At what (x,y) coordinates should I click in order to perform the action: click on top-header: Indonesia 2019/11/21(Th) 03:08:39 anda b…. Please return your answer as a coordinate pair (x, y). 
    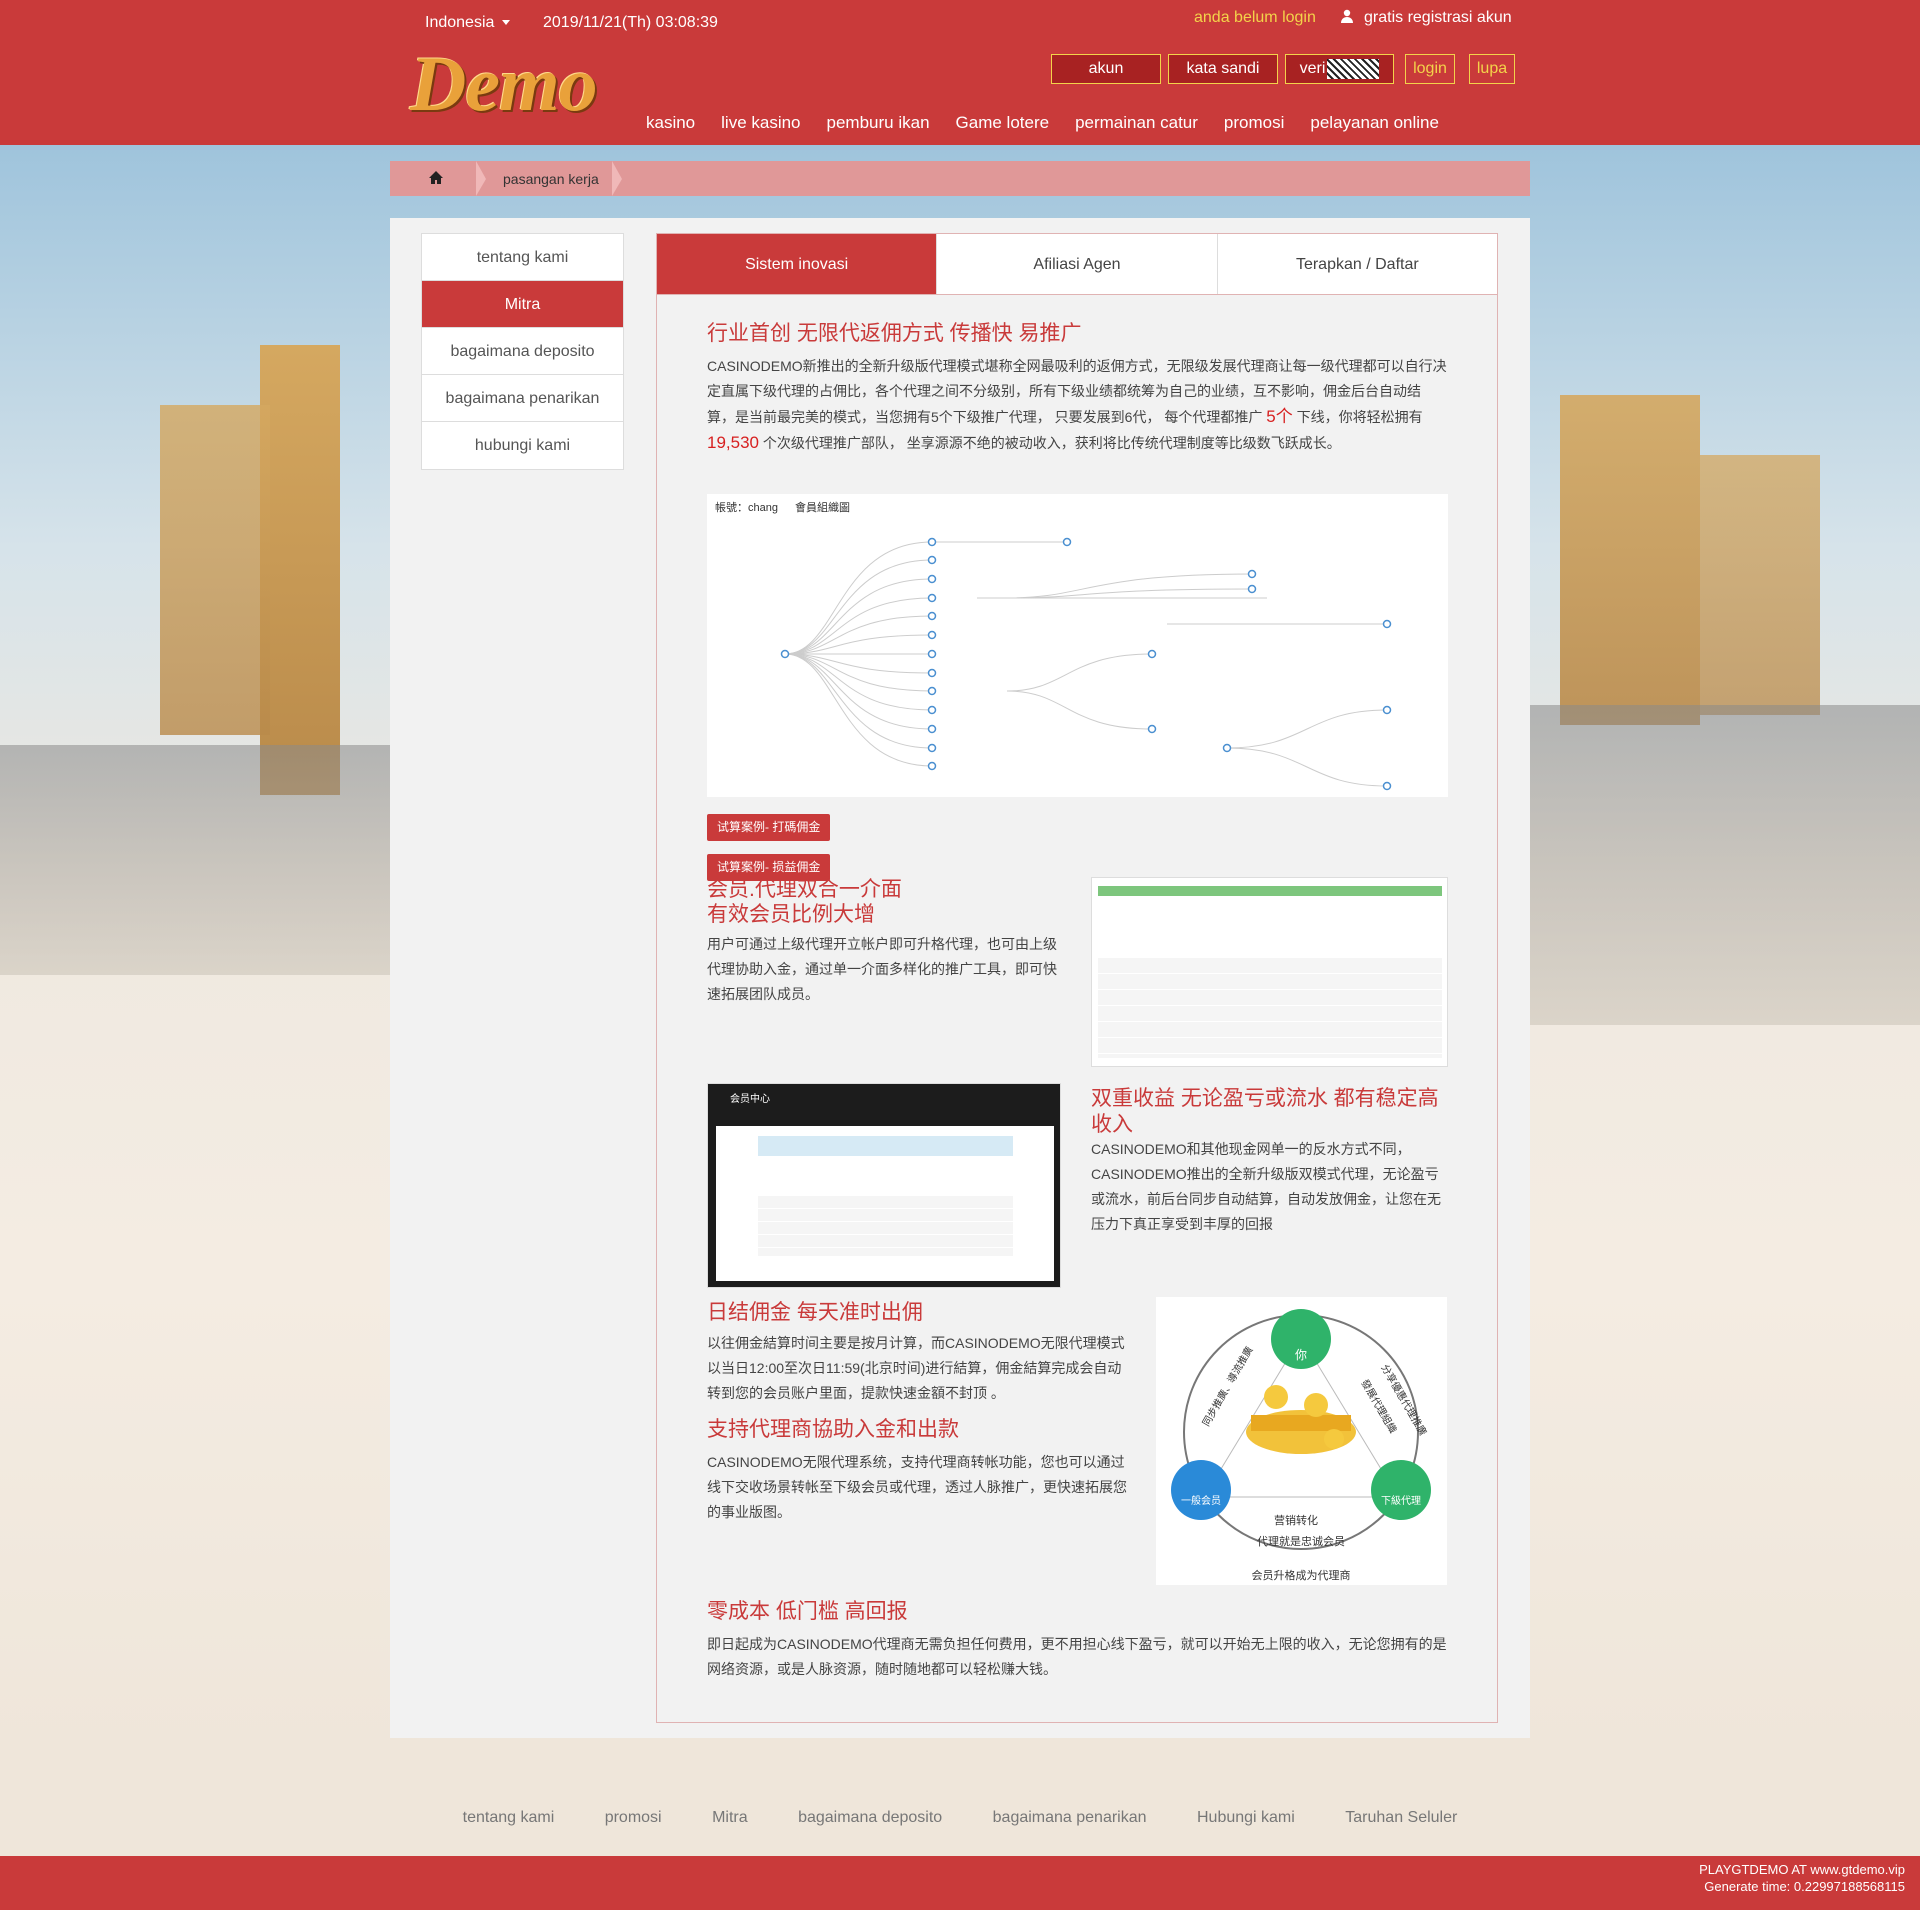
    Looking at the image, I should click on (960, 72).